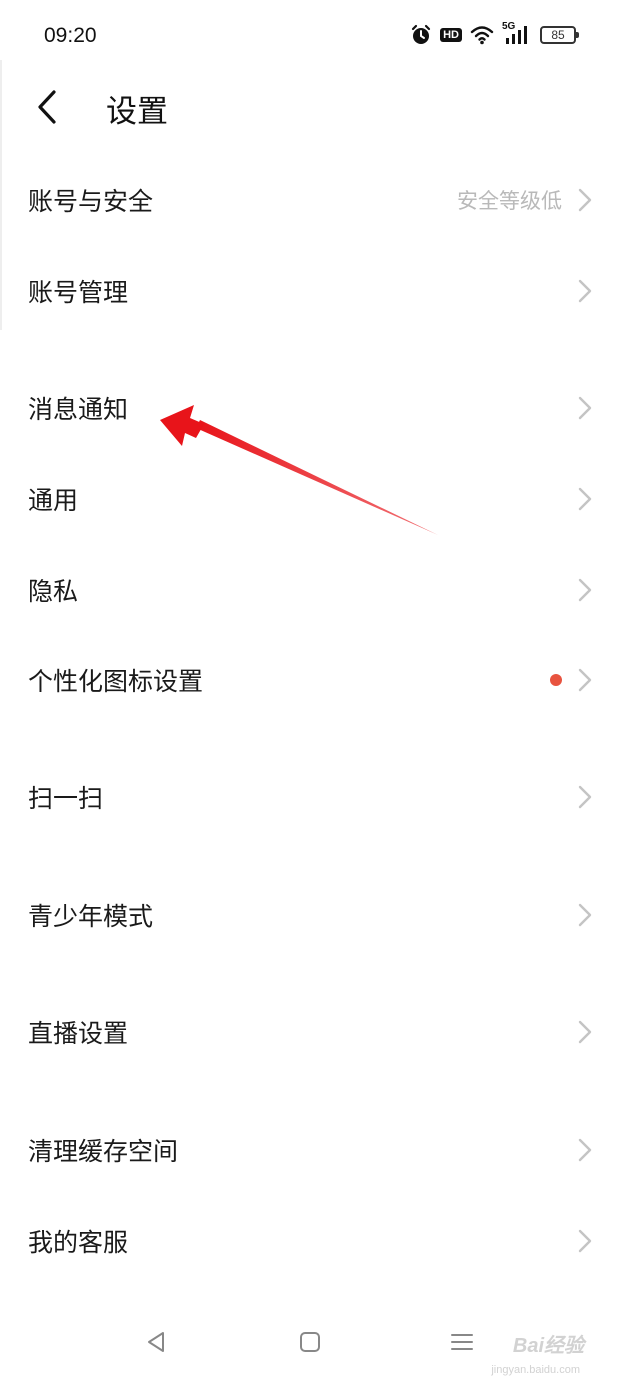  What do you see at coordinates (53, 500) in the screenshot?
I see `menu-item-label: 通用` at bounding box center [53, 500].